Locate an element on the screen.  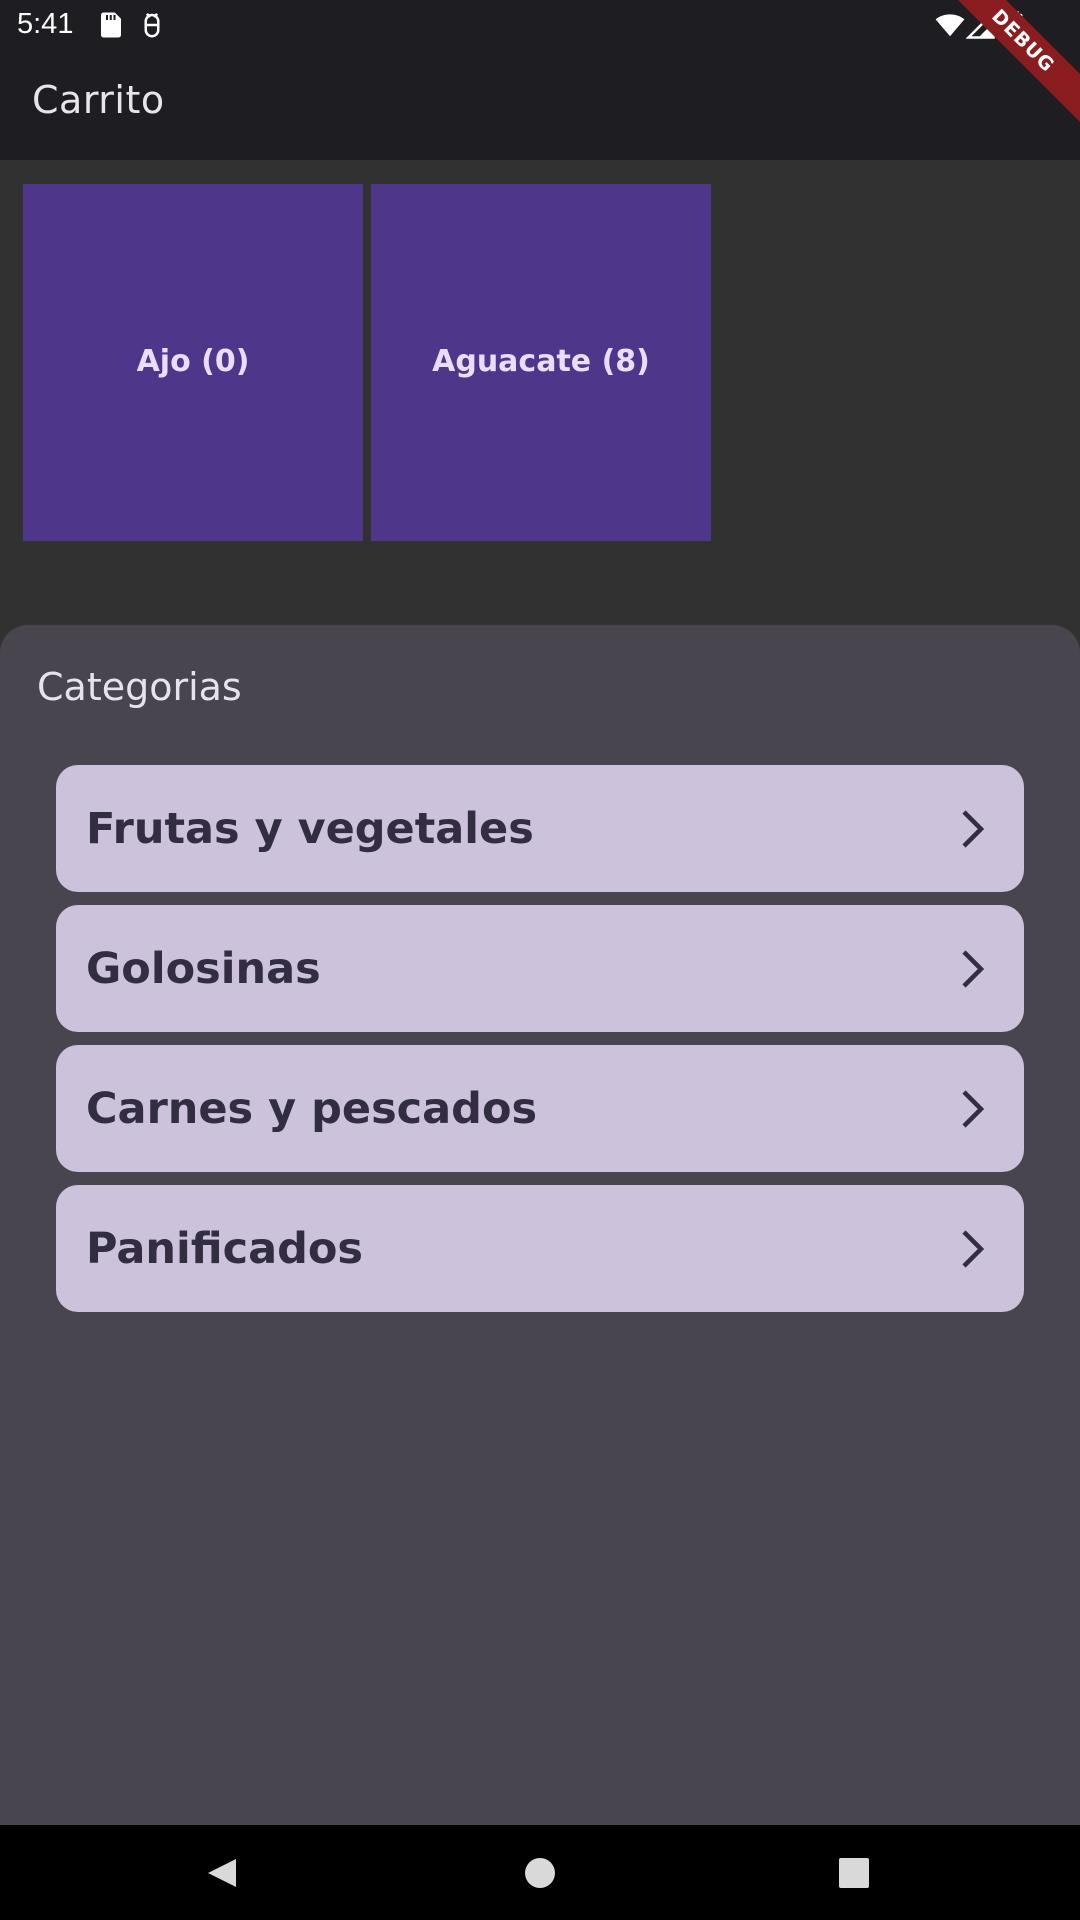
cart-item-label: Aguacate (8) is located at coordinates (541, 361).